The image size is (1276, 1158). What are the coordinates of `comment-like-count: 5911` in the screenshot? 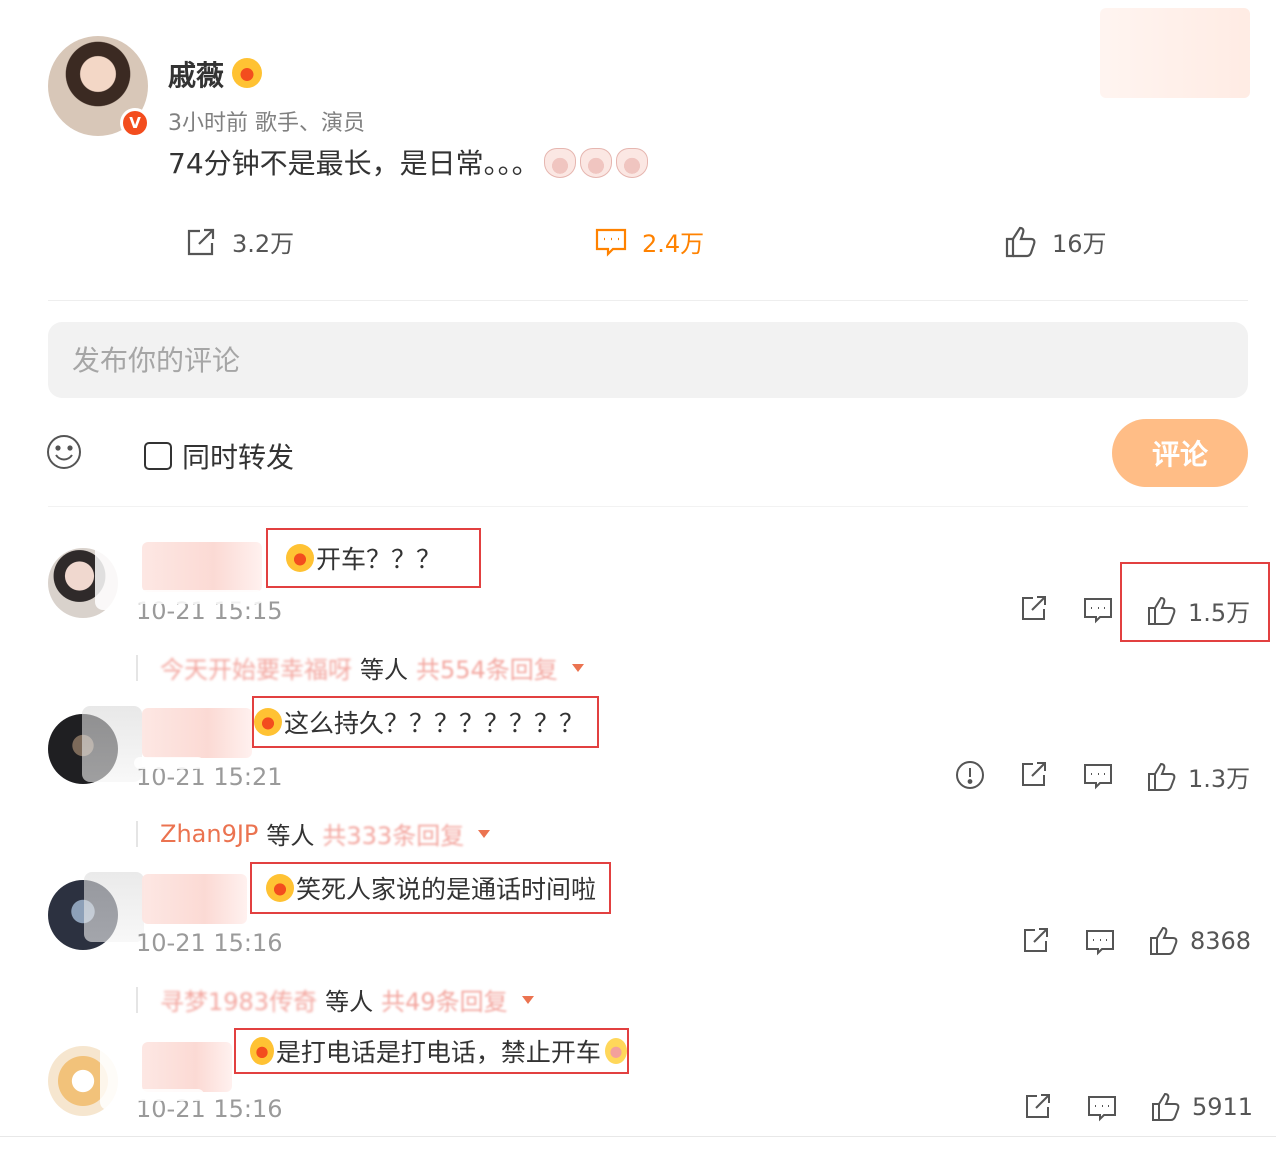 It's located at (1223, 1107).